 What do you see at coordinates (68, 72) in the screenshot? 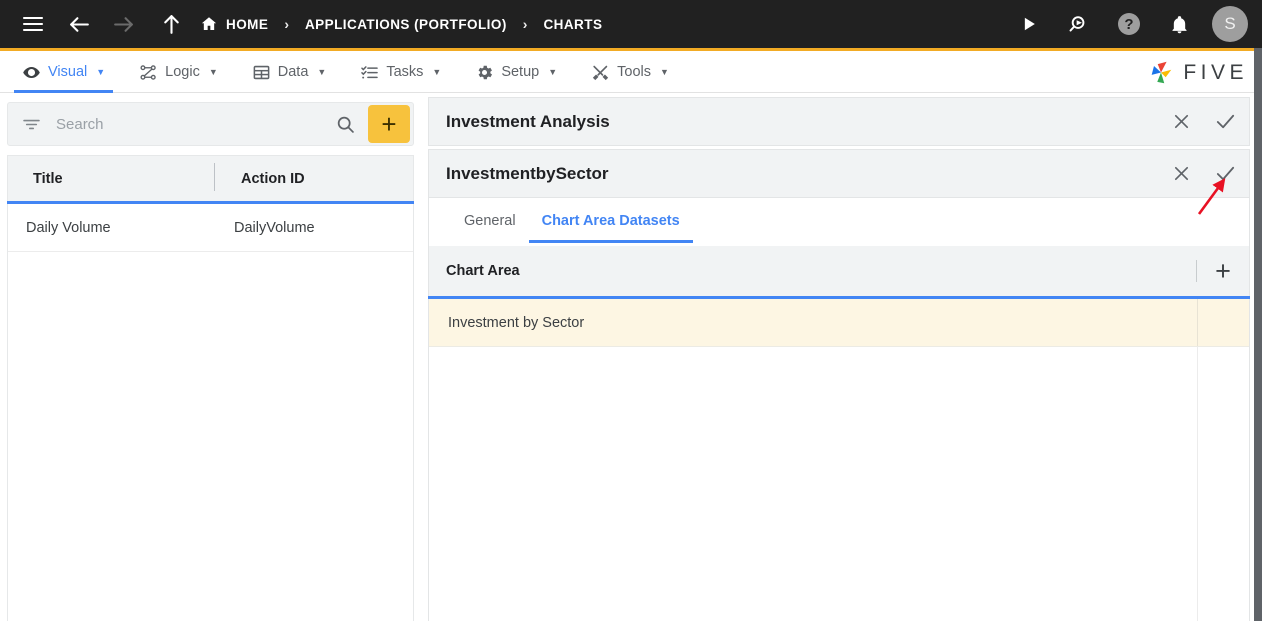
I see `menu-label-visual: Visual` at bounding box center [68, 72].